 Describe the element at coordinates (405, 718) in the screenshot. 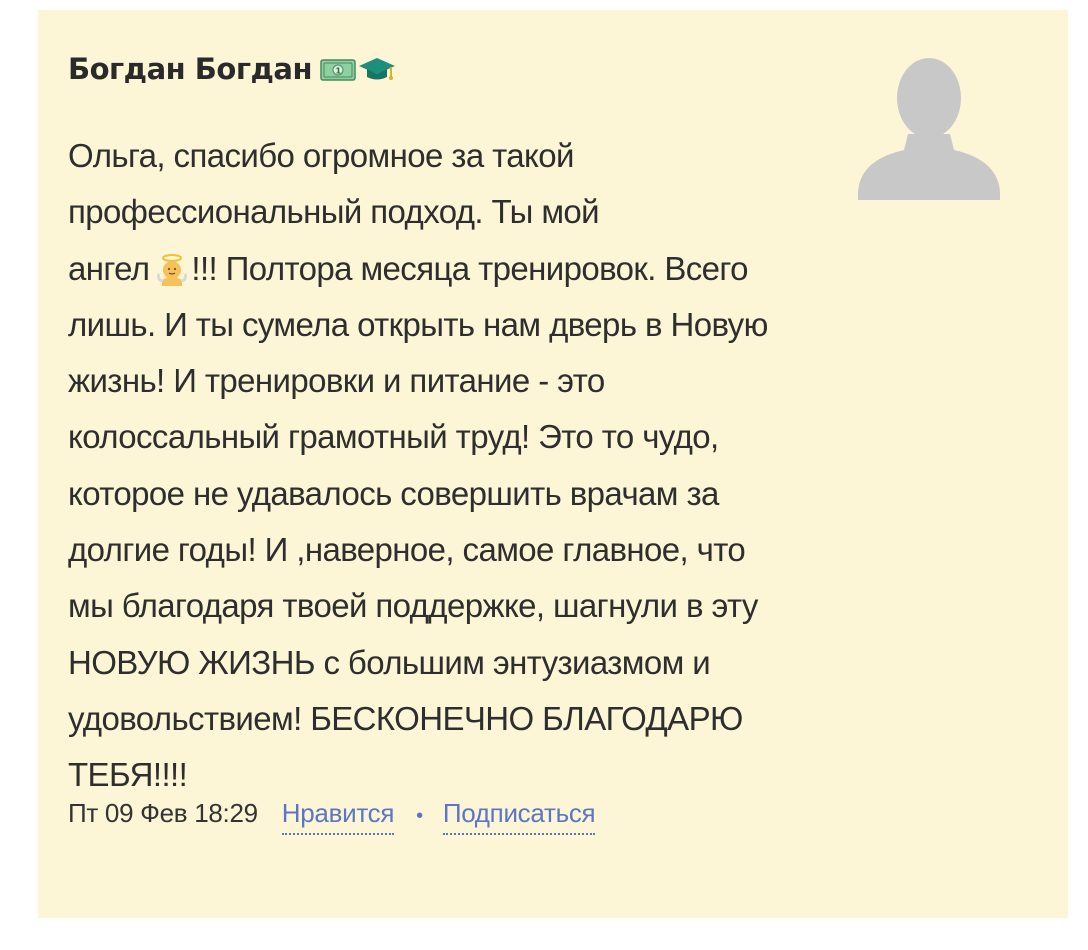

I see `message-line: удовольствием! БЕСКОНЕЧНО БЛАГОДАРЮ` at that location.